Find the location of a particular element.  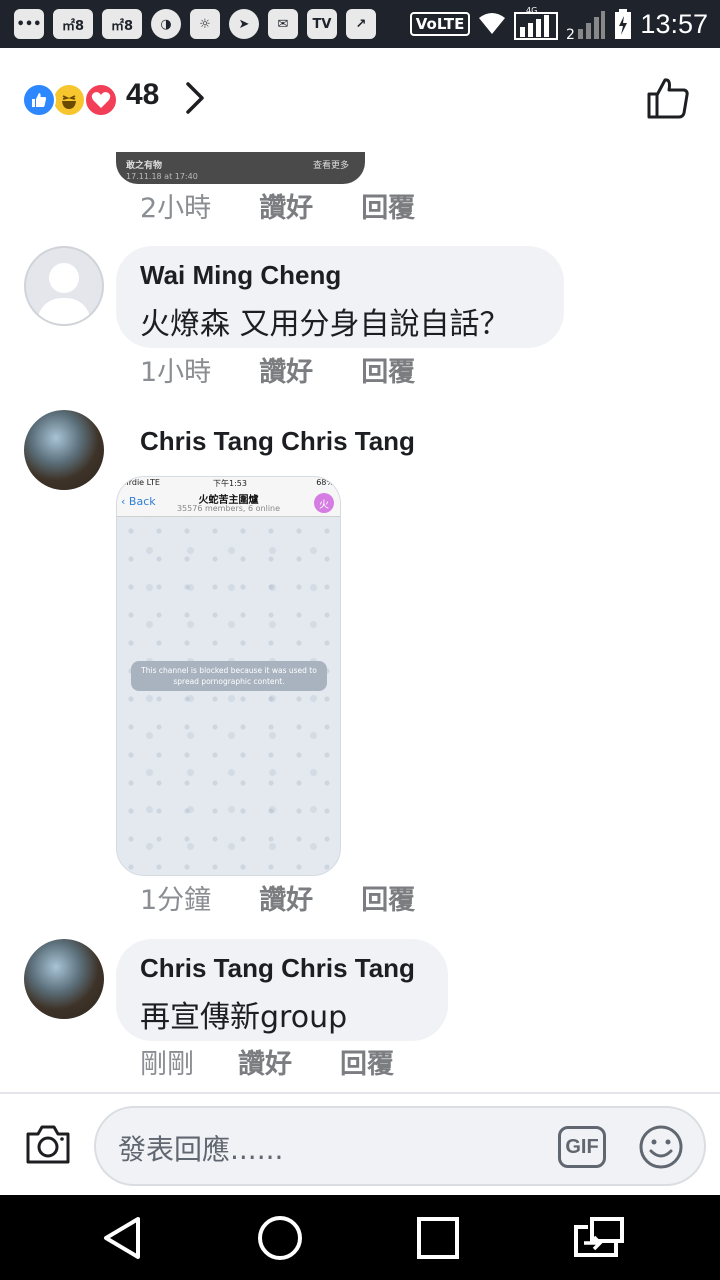

comment-meta: 1分鐘 讚好 回覆 is located at coordinates (277, 897).